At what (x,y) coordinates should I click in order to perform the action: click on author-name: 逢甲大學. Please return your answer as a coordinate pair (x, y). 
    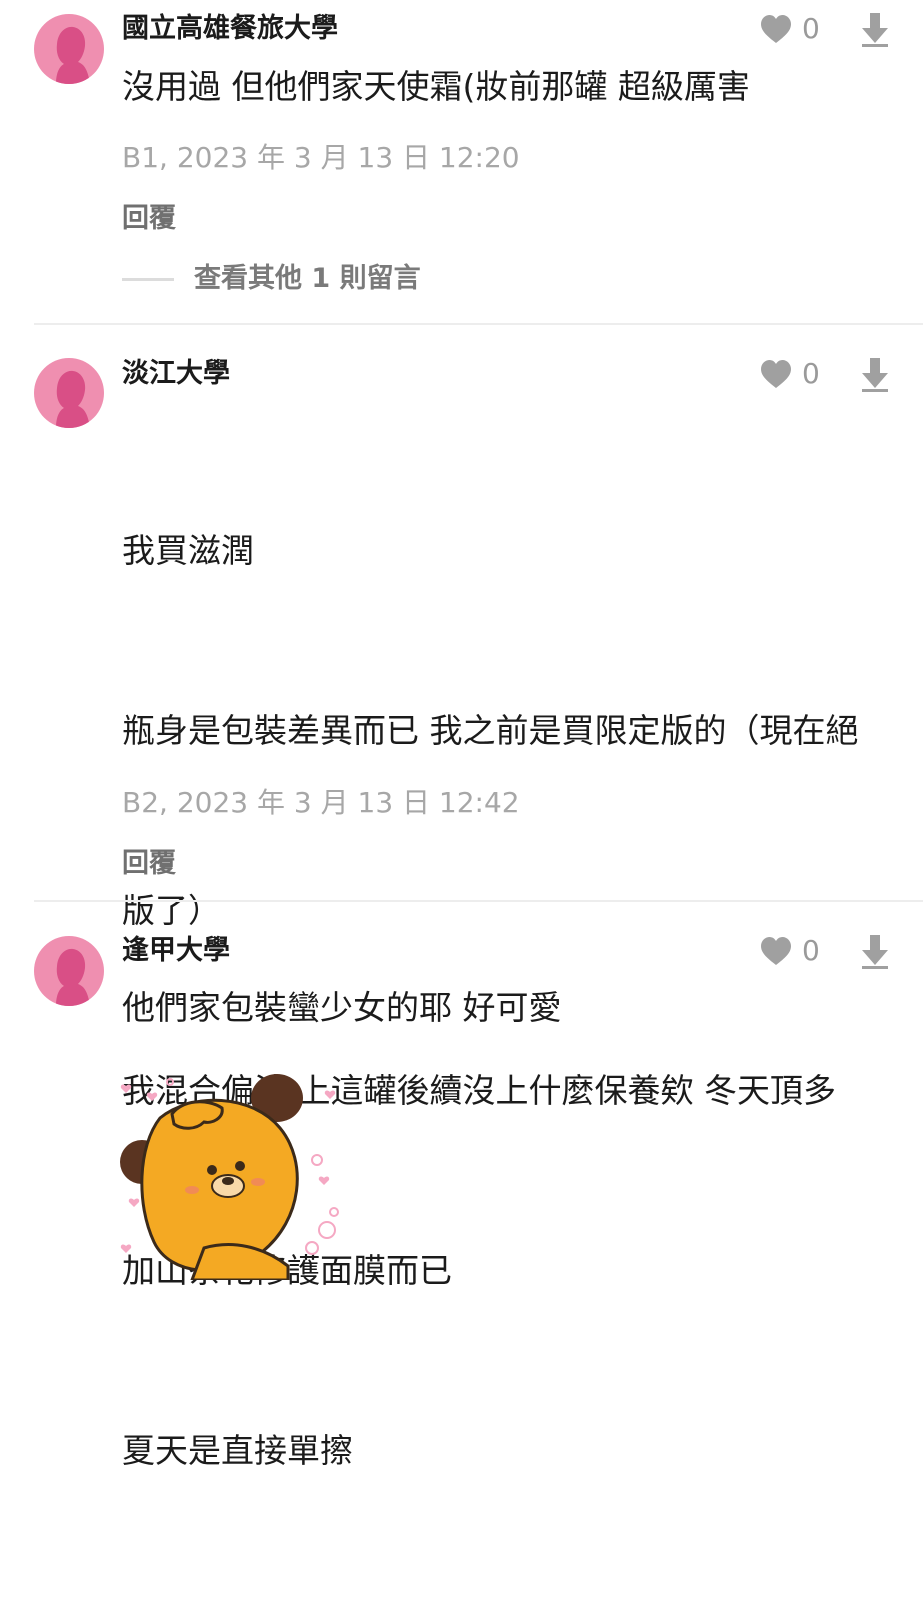
    Looking at the image, I should click on (176, 951).